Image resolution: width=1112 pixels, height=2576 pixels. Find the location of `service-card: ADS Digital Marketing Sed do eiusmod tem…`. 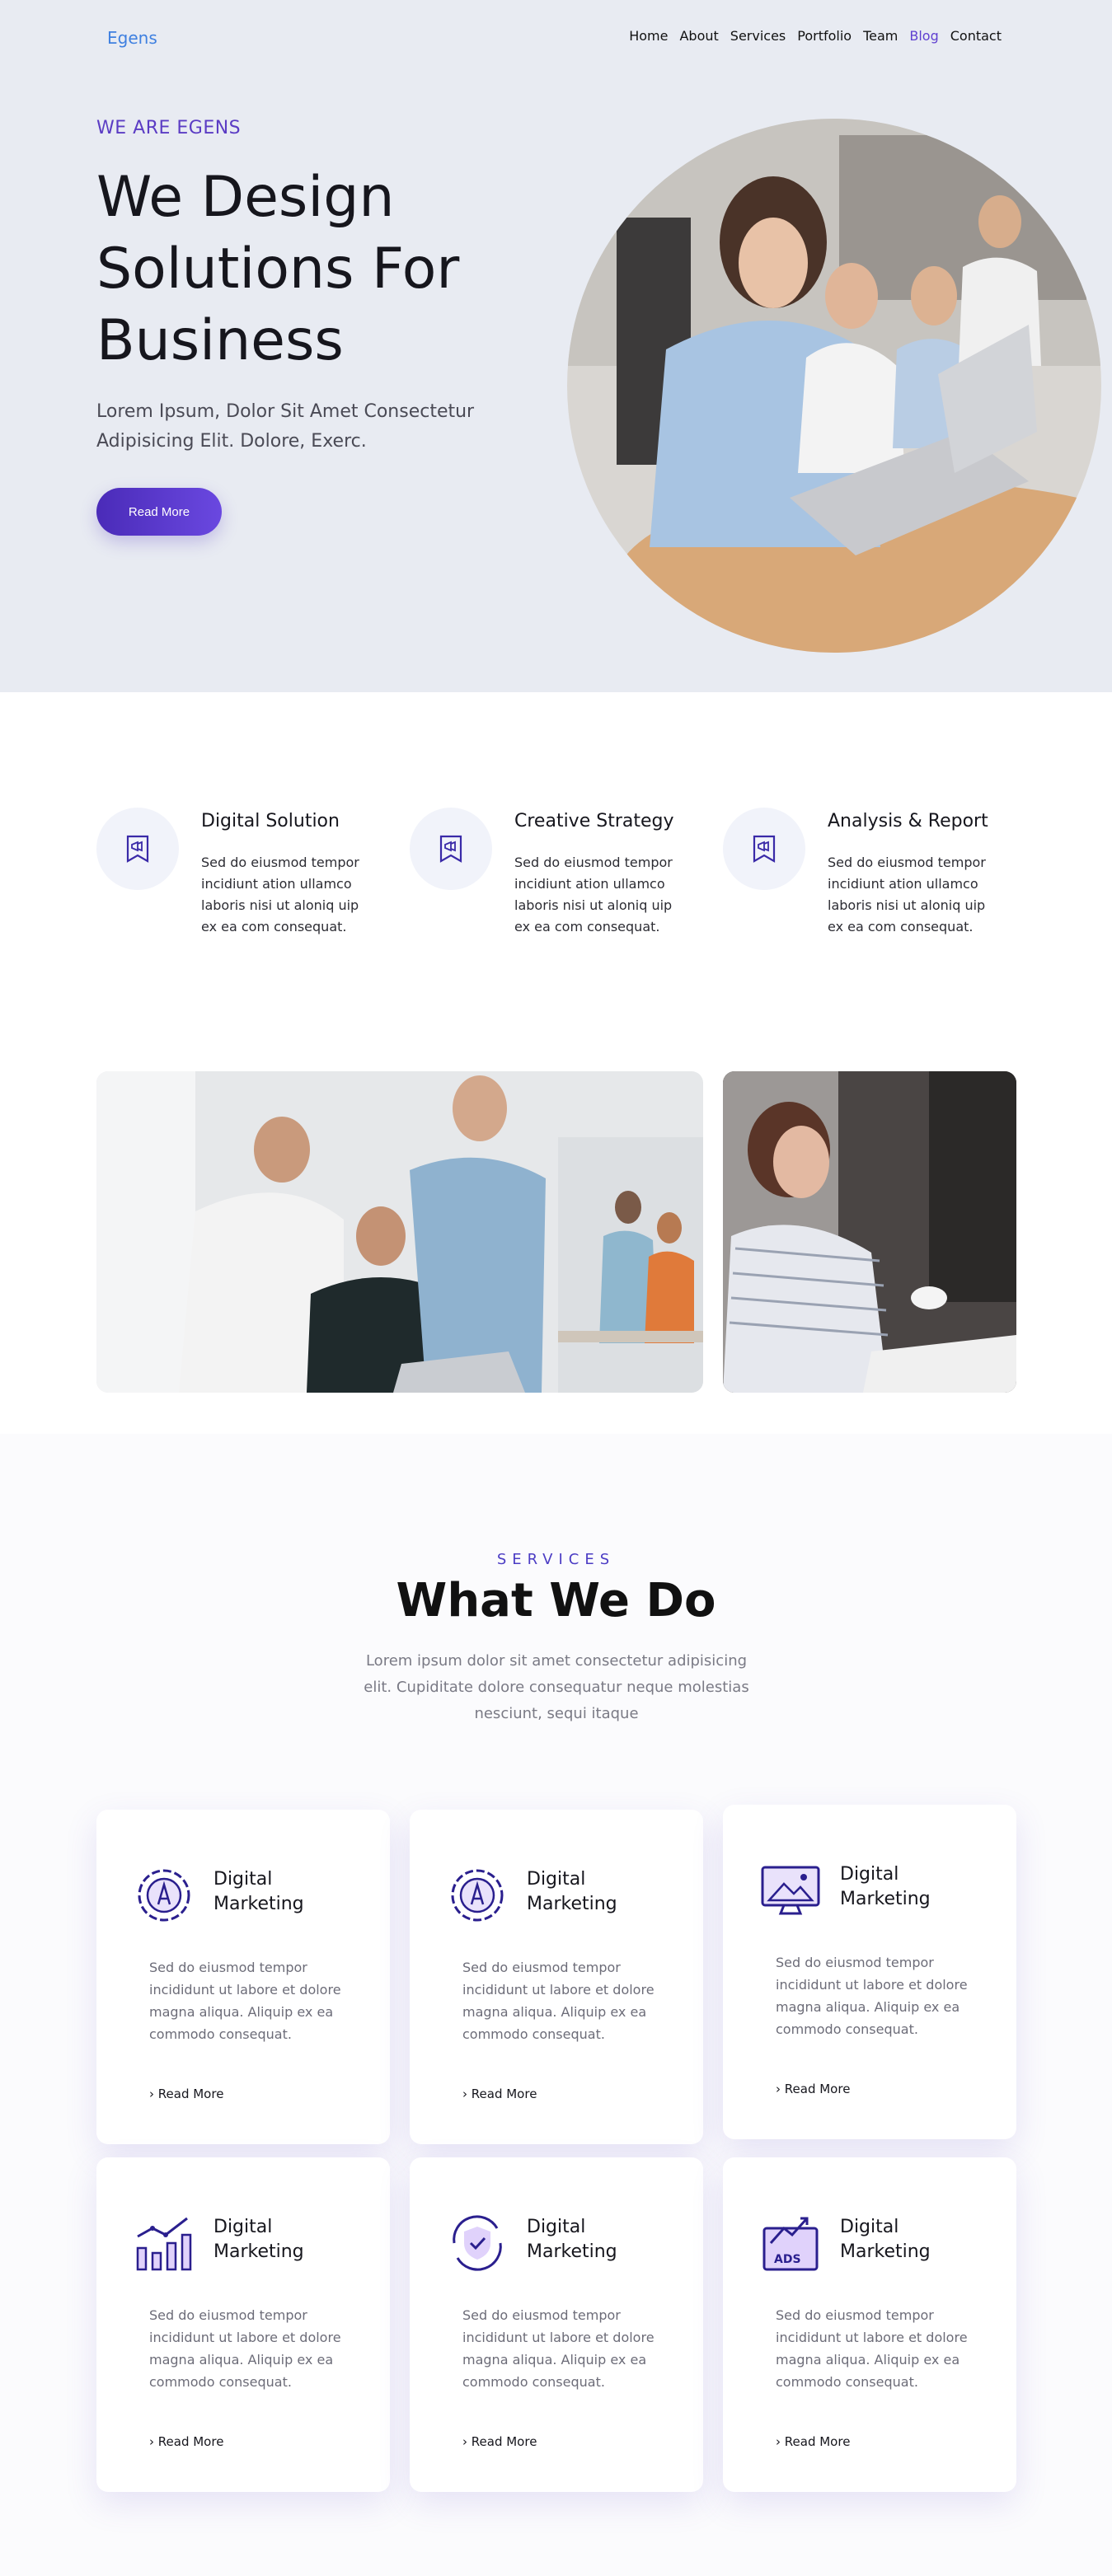

service-card: ADS Digital Marketing Sed do eiusmod tem… is located at coordinates (869, 2324).